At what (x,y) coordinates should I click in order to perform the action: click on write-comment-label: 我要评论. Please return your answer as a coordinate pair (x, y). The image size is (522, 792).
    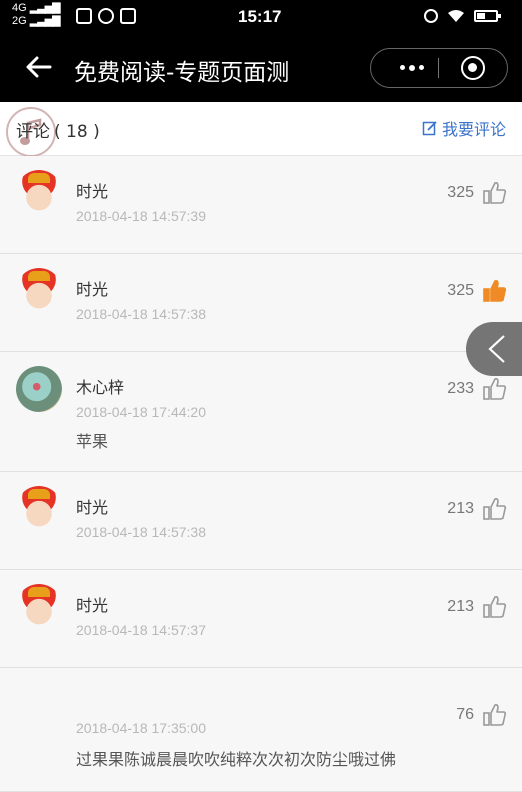
    Looking at the image, I should click on (473, 129).